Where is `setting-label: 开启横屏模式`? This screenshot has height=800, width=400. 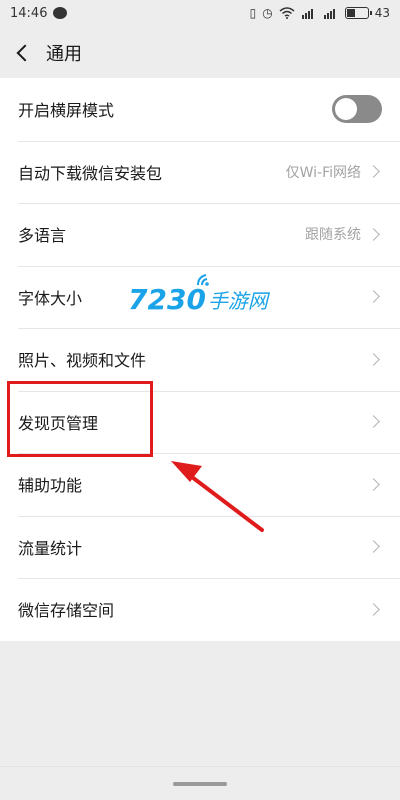
setting-label: 开启横屏模式 is located at coordinates (66, 111).